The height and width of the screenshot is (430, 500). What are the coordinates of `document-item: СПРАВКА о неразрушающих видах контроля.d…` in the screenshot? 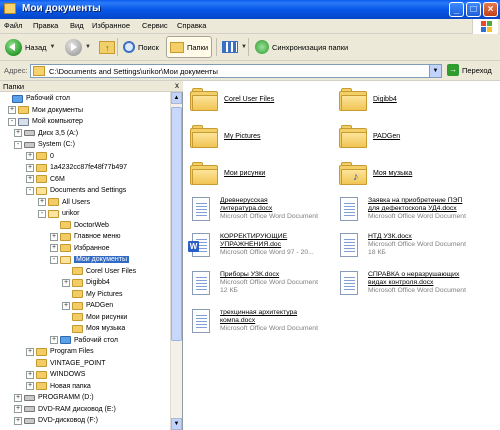 It's located at (401, 284).